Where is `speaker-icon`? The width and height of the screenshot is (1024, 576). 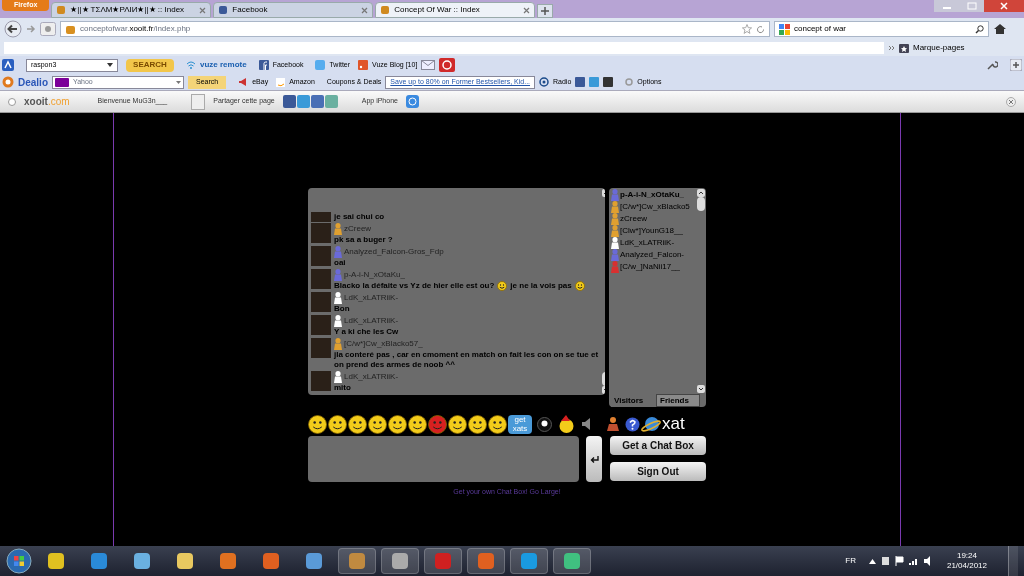 speaker-icon is located at coordinates (587, 424).